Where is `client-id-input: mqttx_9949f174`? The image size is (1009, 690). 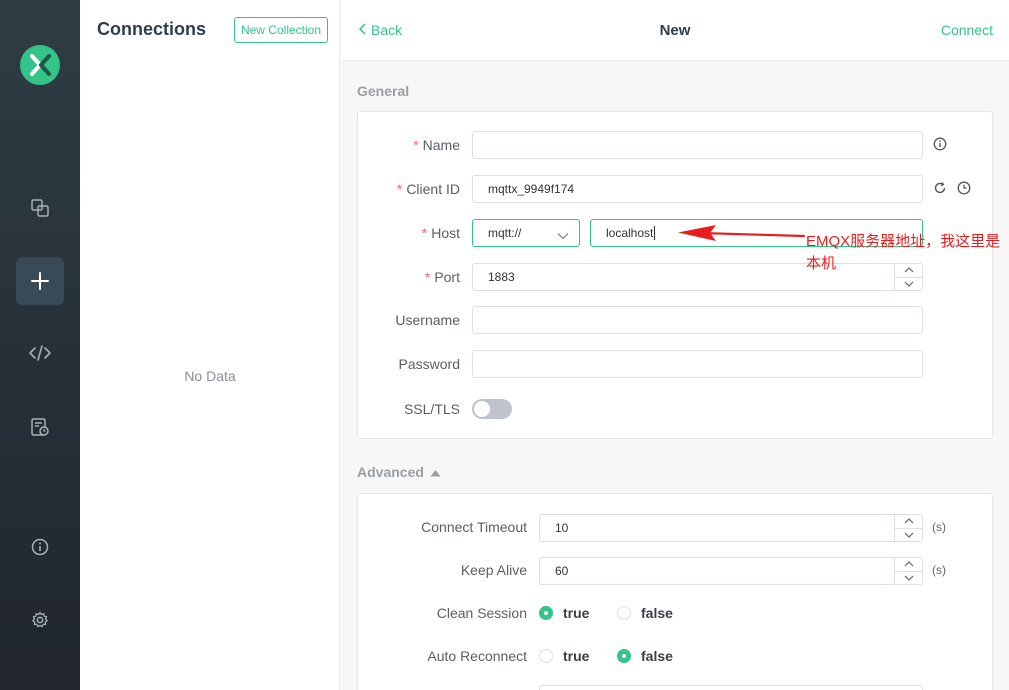
client-id-input: mqttx_9949f174 is located at coordinates (697, 189).